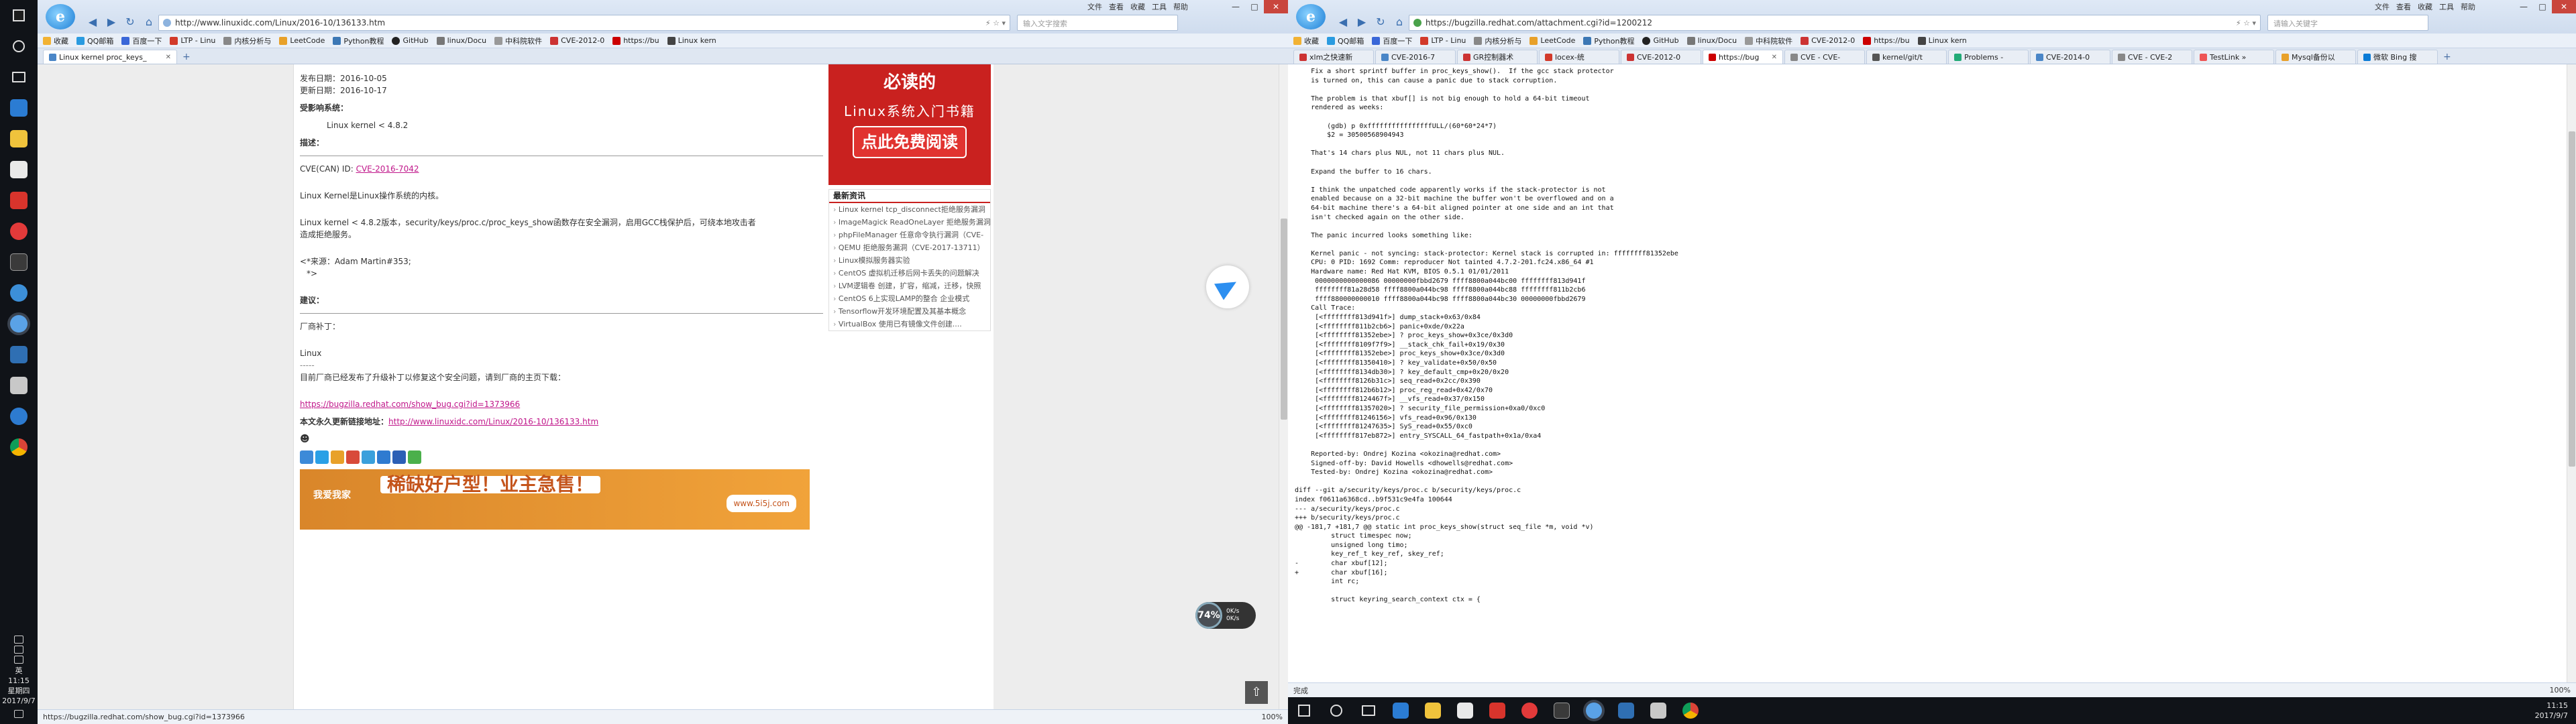 The image size is (2576, 724). Describe the element at coordinates (1415, 57) in the screenshot. I see `browser-tab: CVE-2016-7` at that location.